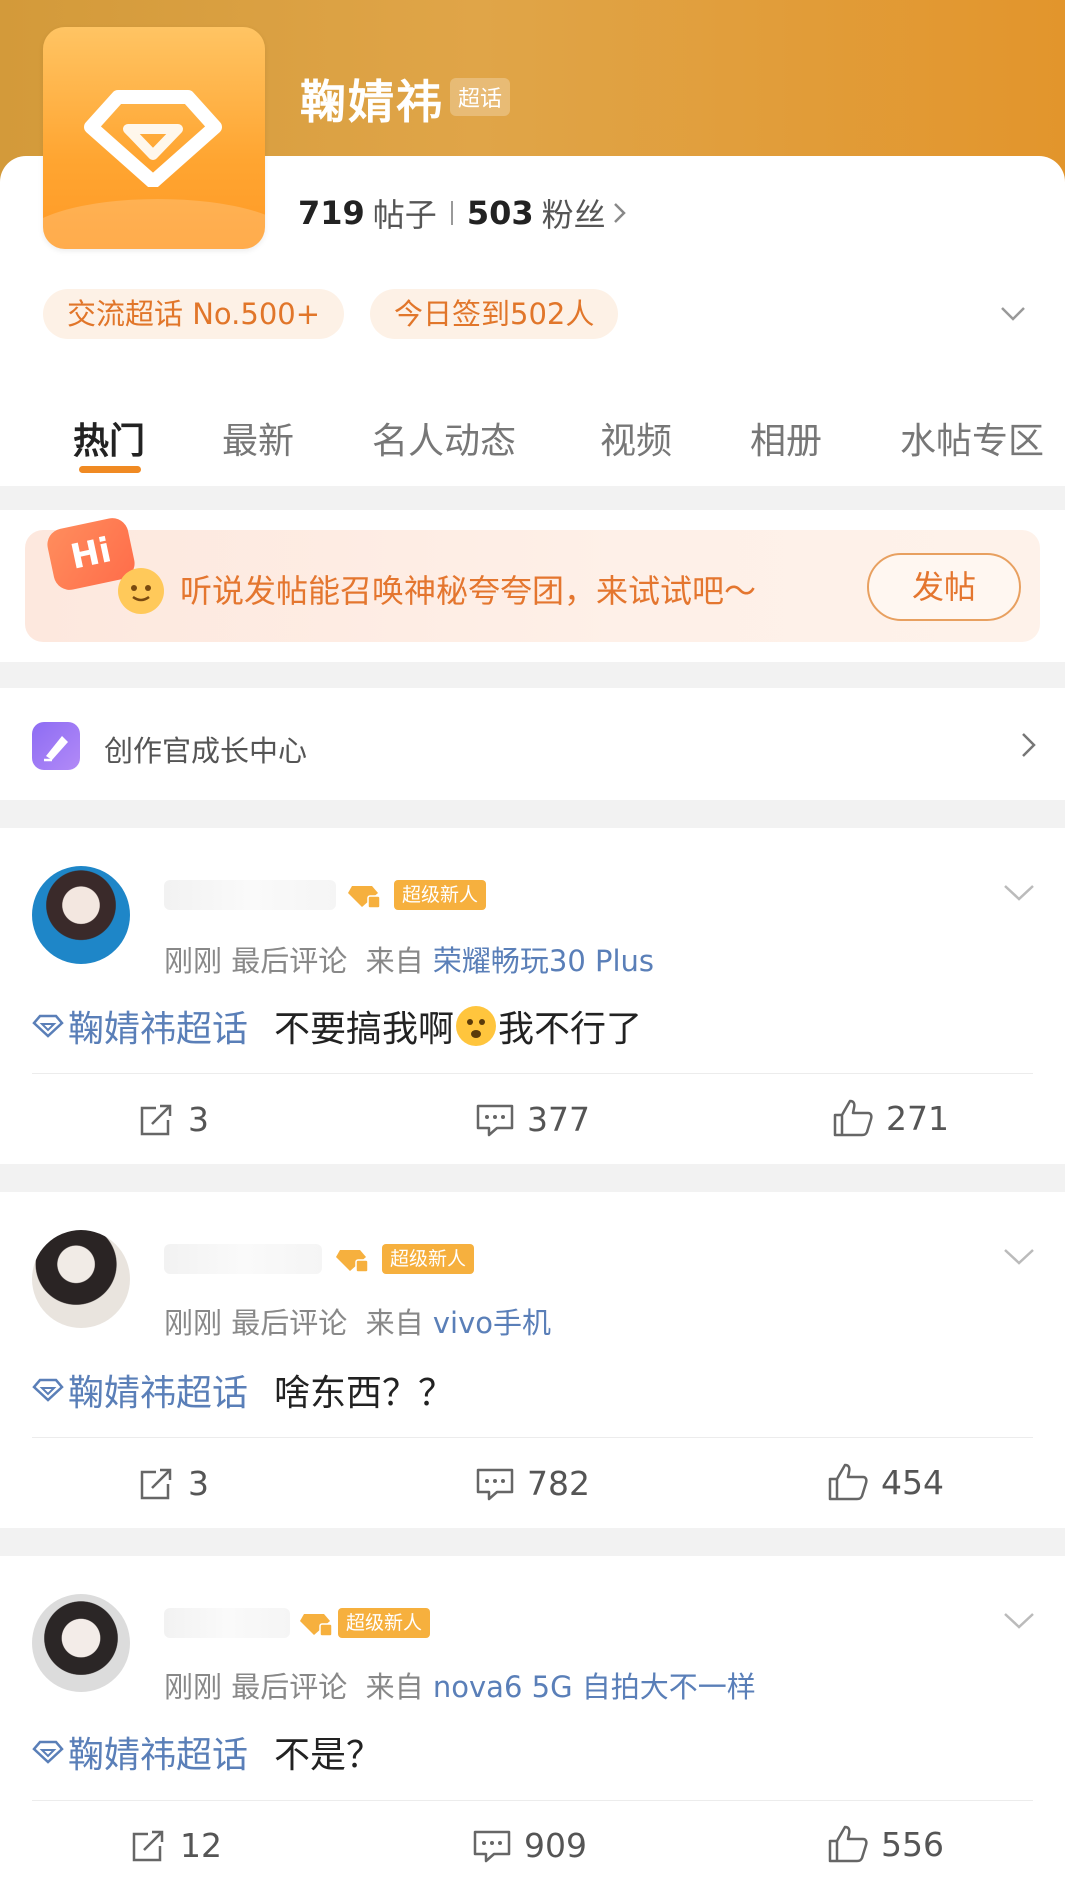 The width and height of the screenshot is (1065, 1885). Describe the element at coordinates (404, 215) in the screenshot. I see `posts-label: 帖子` at that location.